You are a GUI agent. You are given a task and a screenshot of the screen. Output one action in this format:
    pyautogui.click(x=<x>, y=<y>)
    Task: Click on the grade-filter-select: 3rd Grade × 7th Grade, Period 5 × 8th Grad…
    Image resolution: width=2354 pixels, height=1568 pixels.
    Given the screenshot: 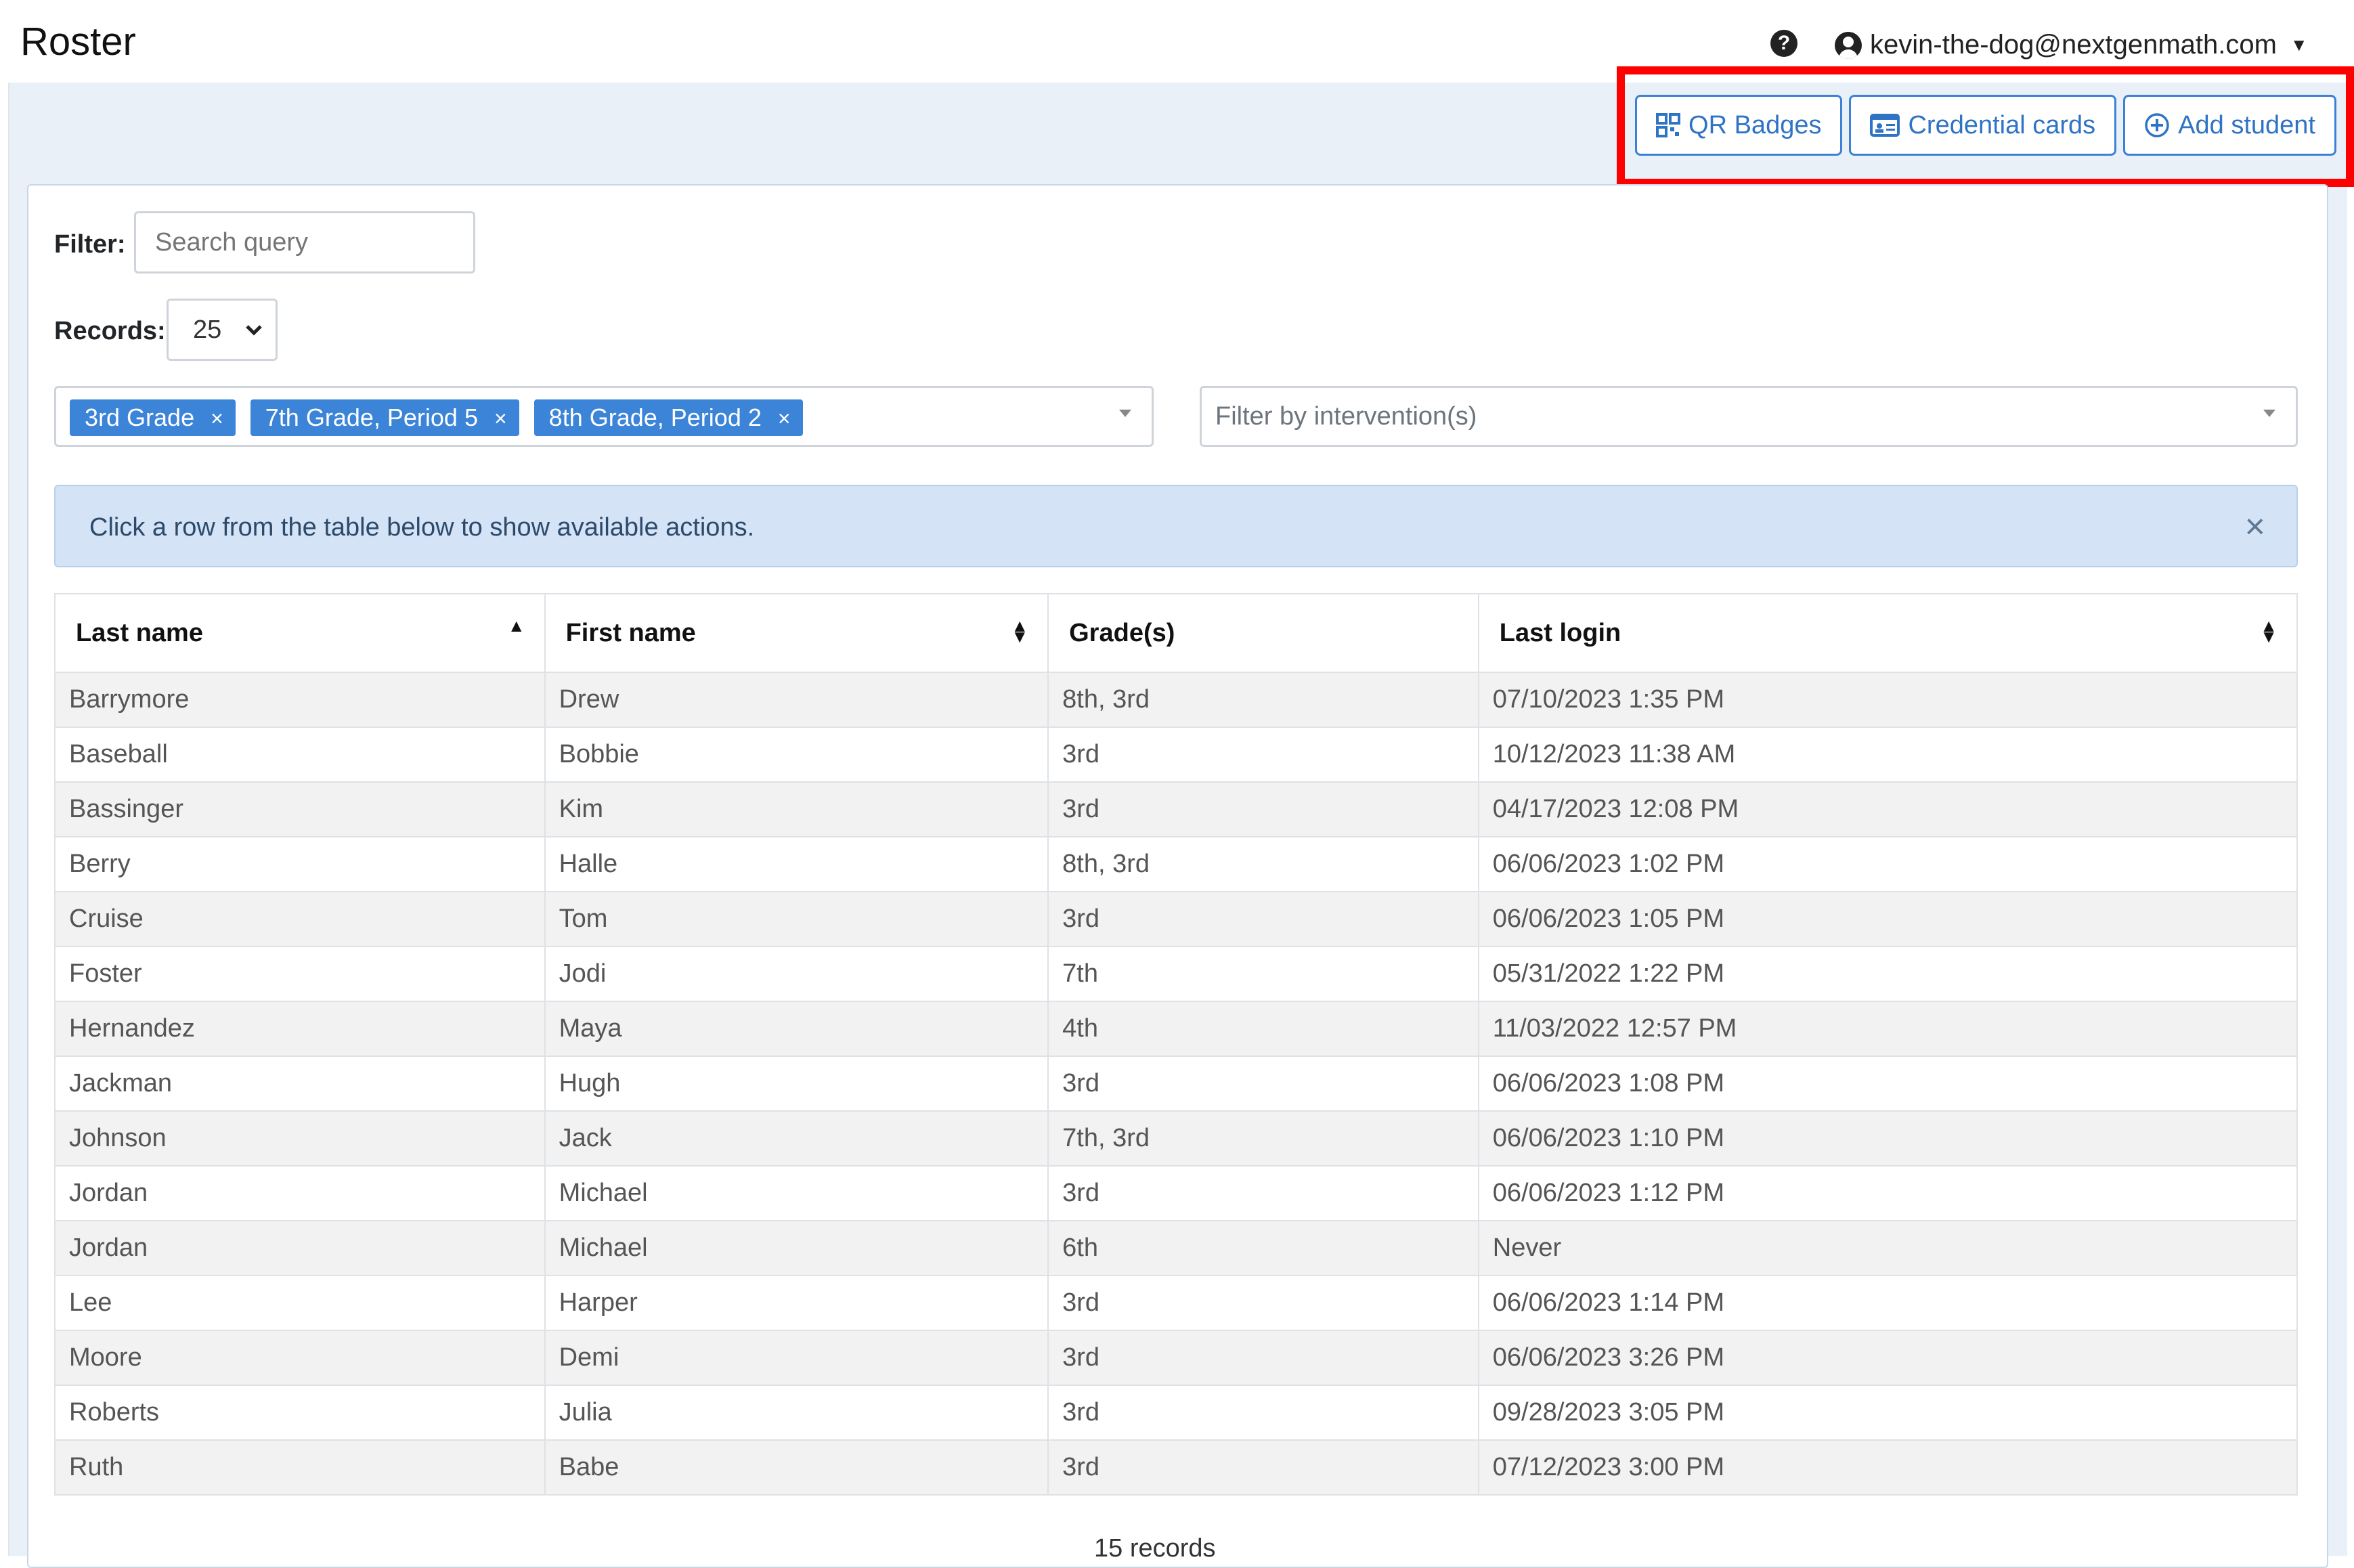 What is the action you would take?
    pyautogui.click(x=604, y=416)
    